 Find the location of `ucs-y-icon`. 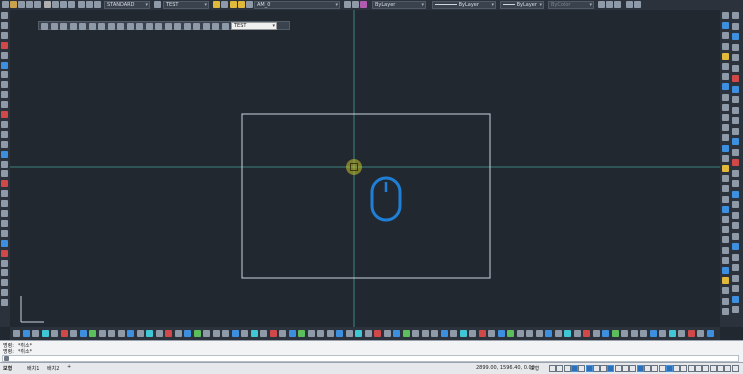

ucs-y-icon is located at coordinates (735, 288).